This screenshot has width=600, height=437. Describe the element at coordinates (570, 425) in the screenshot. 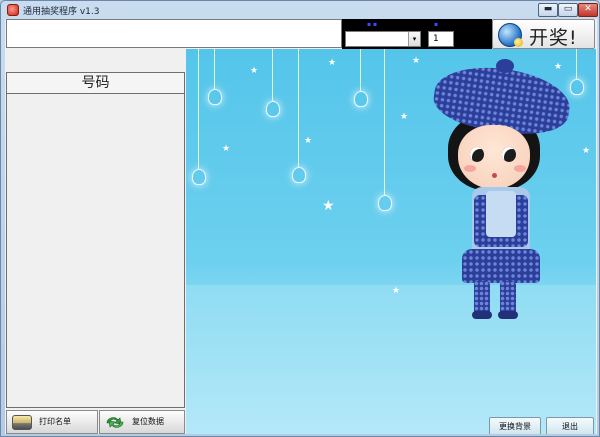

I see `exit-button: 退出` at that location.